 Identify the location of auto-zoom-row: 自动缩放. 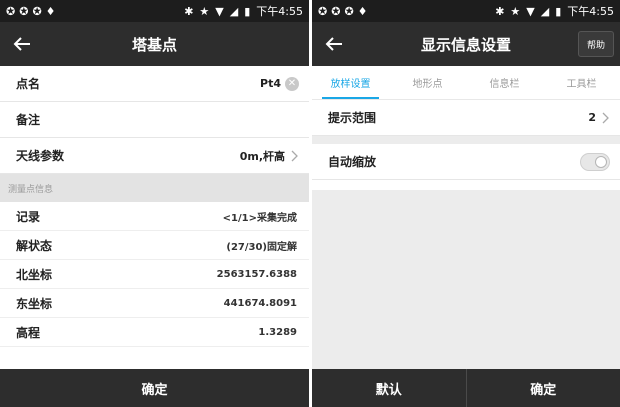
(466, 162).